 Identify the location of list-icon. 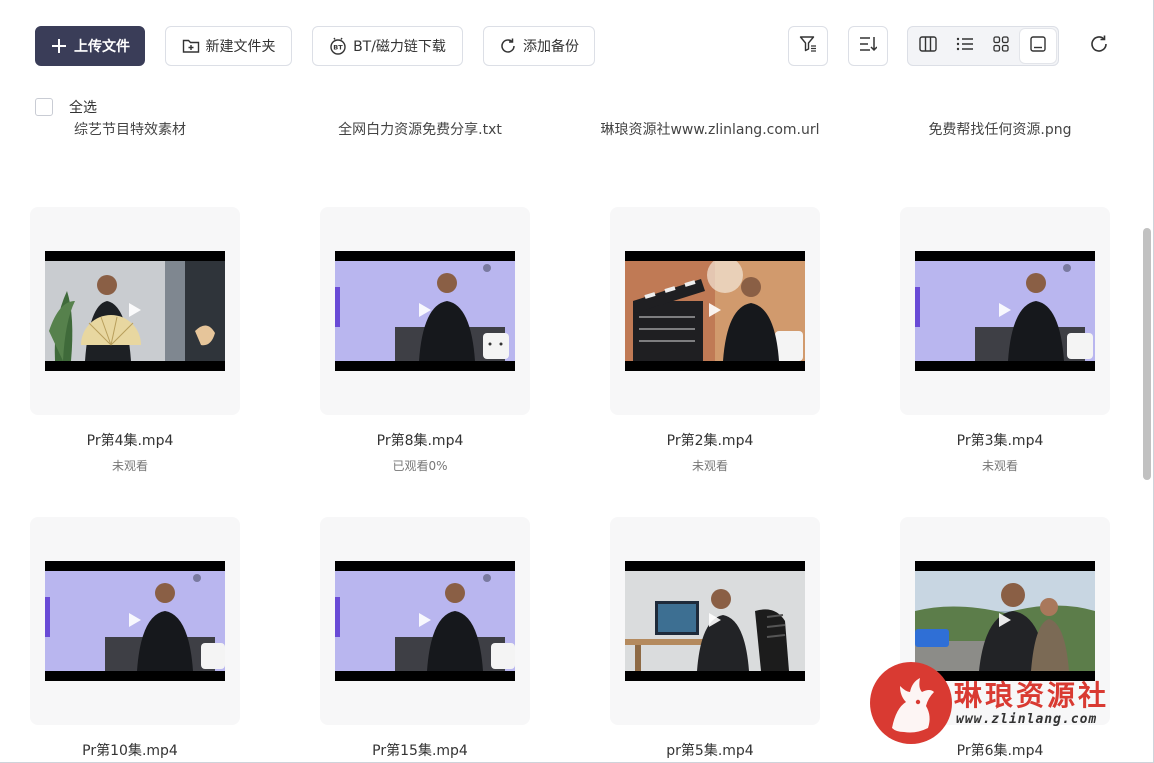
(965, 46).